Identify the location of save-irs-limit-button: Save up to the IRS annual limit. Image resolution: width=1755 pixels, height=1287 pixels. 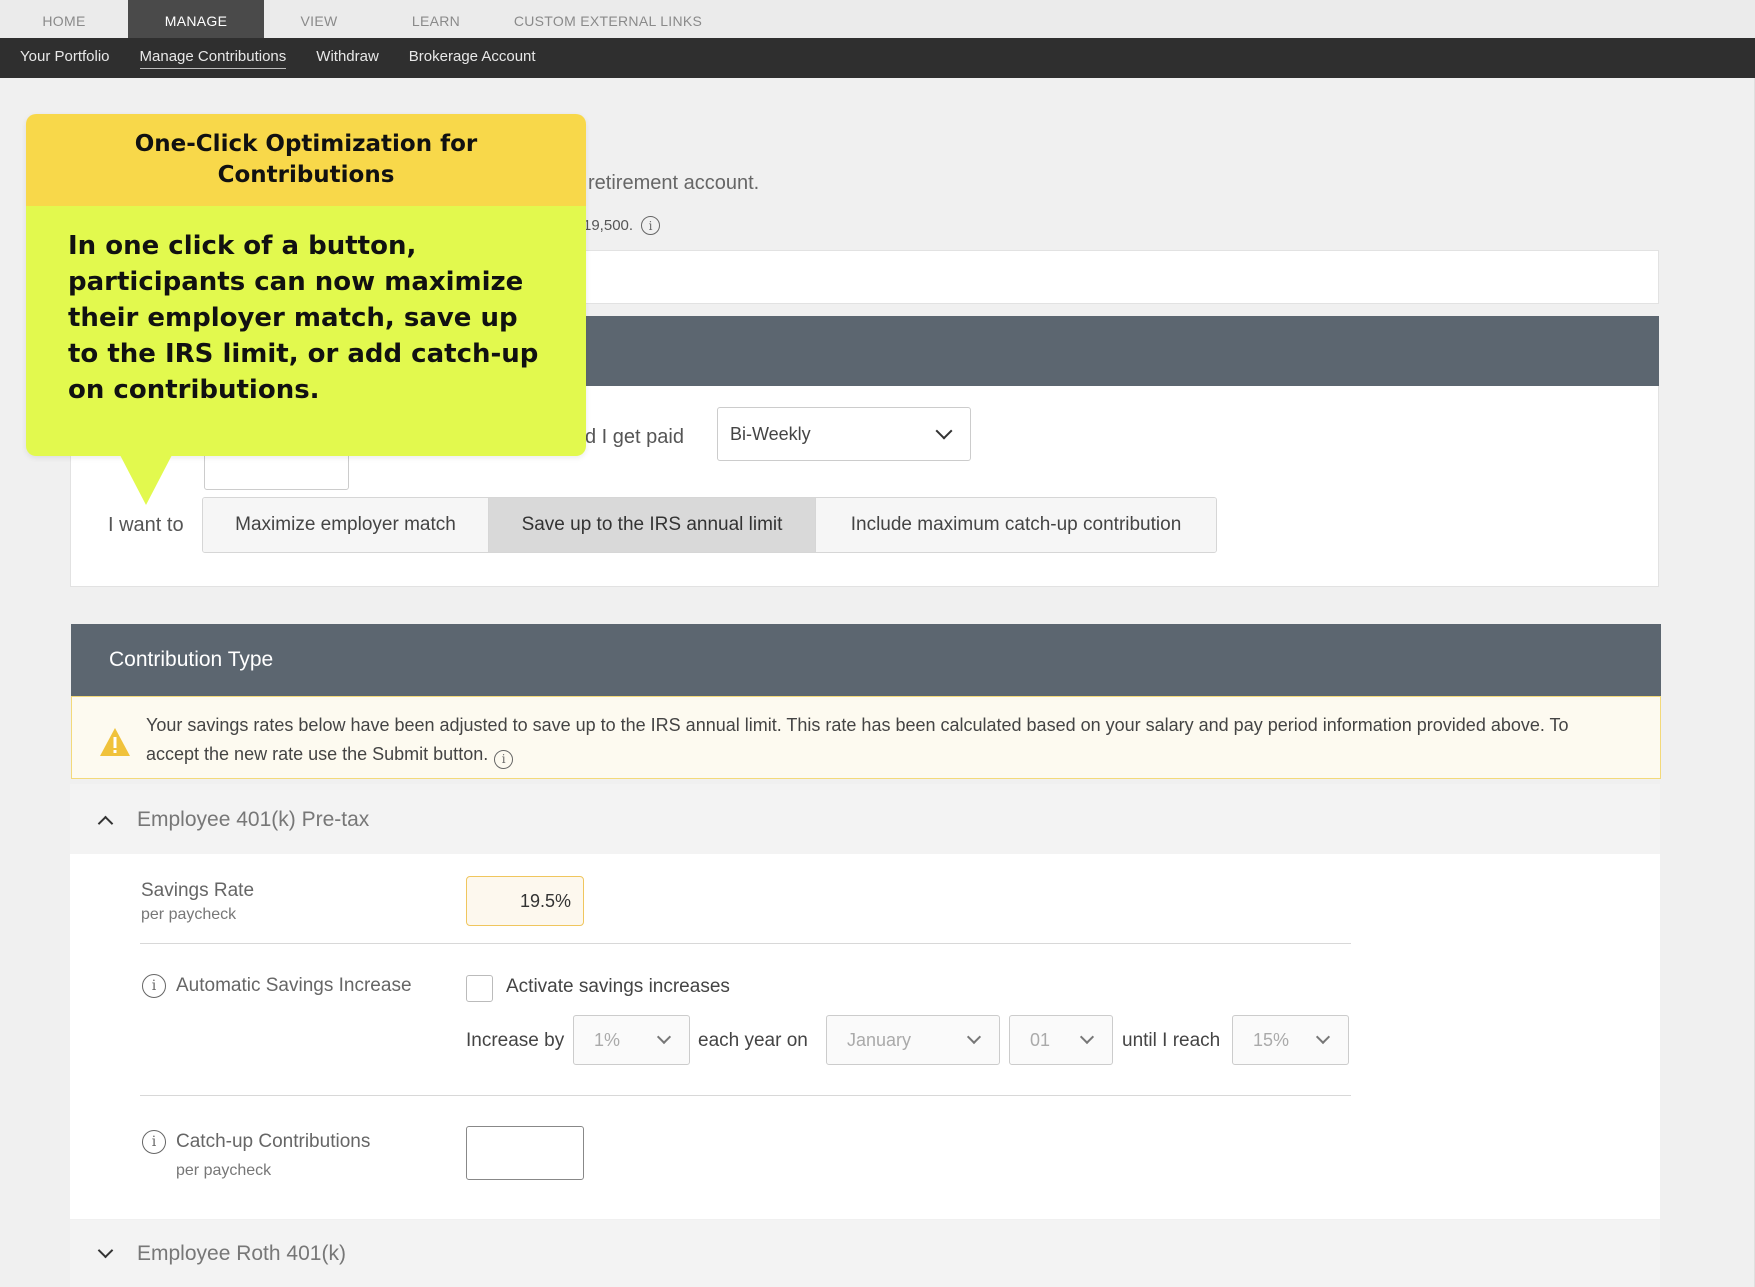
(652, 525).